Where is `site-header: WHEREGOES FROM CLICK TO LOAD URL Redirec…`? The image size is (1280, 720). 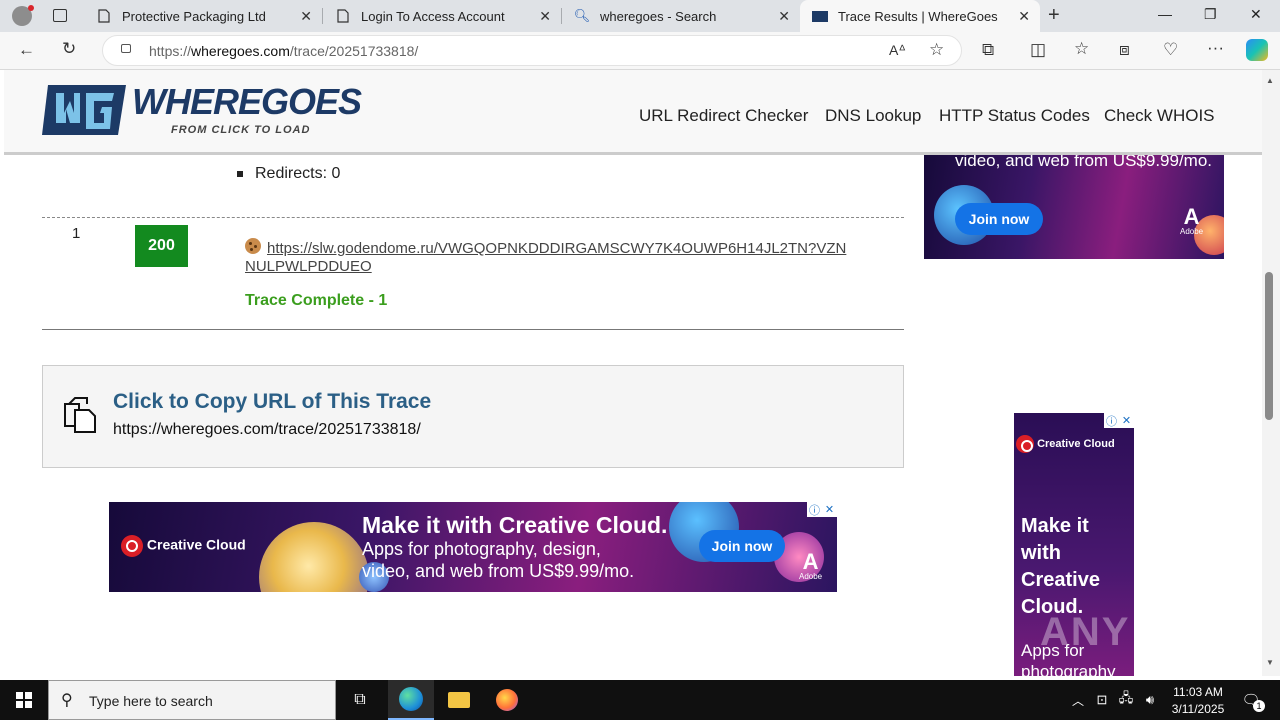 site-header: WHEREGOES FROM CLICK TO LOAD URL Redirec… is located at coordinates (633, 112).